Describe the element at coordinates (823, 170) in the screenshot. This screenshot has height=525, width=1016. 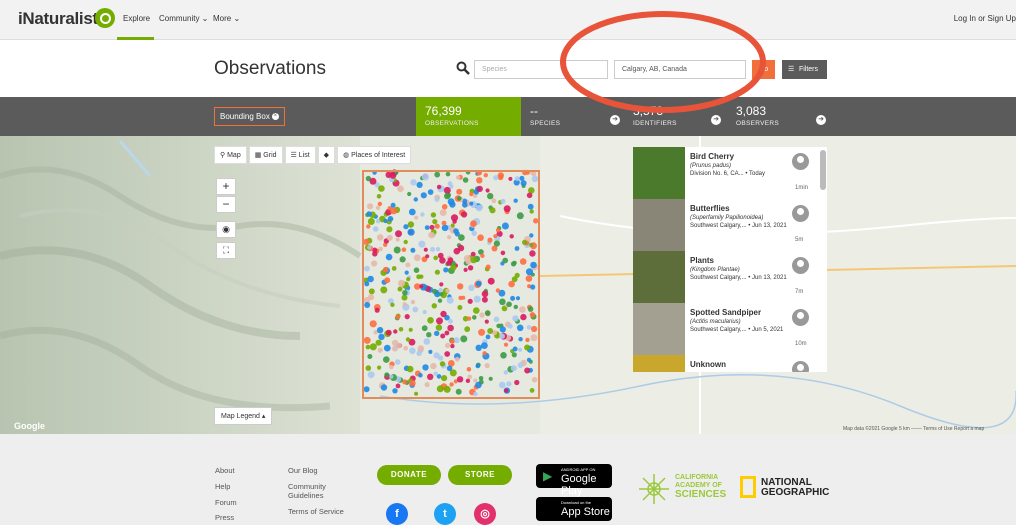
I see `scrollbar` at that location.